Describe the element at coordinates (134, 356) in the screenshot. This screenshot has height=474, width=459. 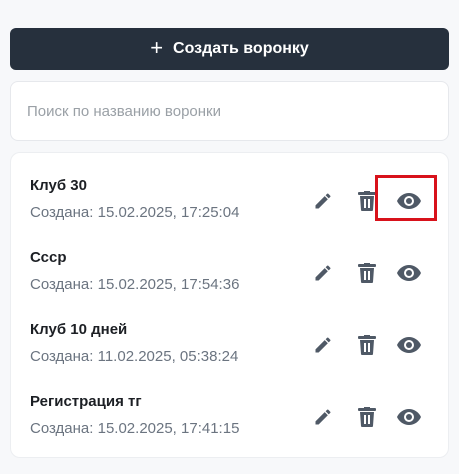
I see `funnel-created-date: Создана: 11.02.2025, 05:38:24` at that location.